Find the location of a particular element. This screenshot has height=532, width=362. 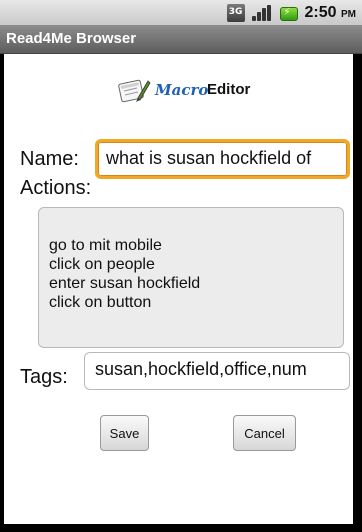

app-title: Read4Me Browser is located at coordinates (71, 38).